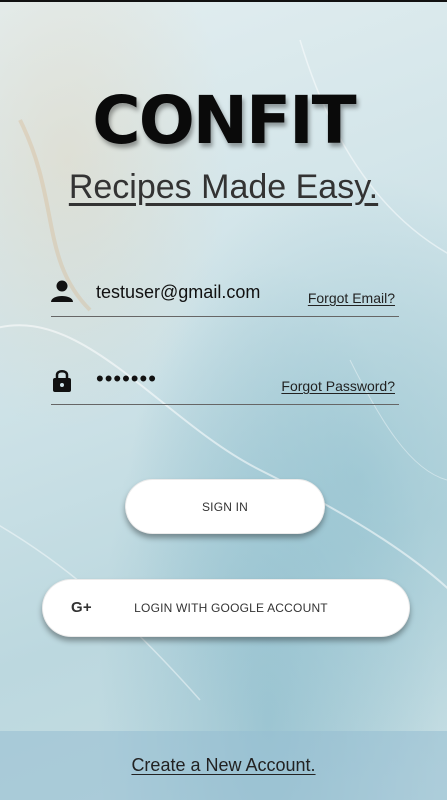 The image size is (447, 800). I want to click on lock-icon, so click(62, 381).